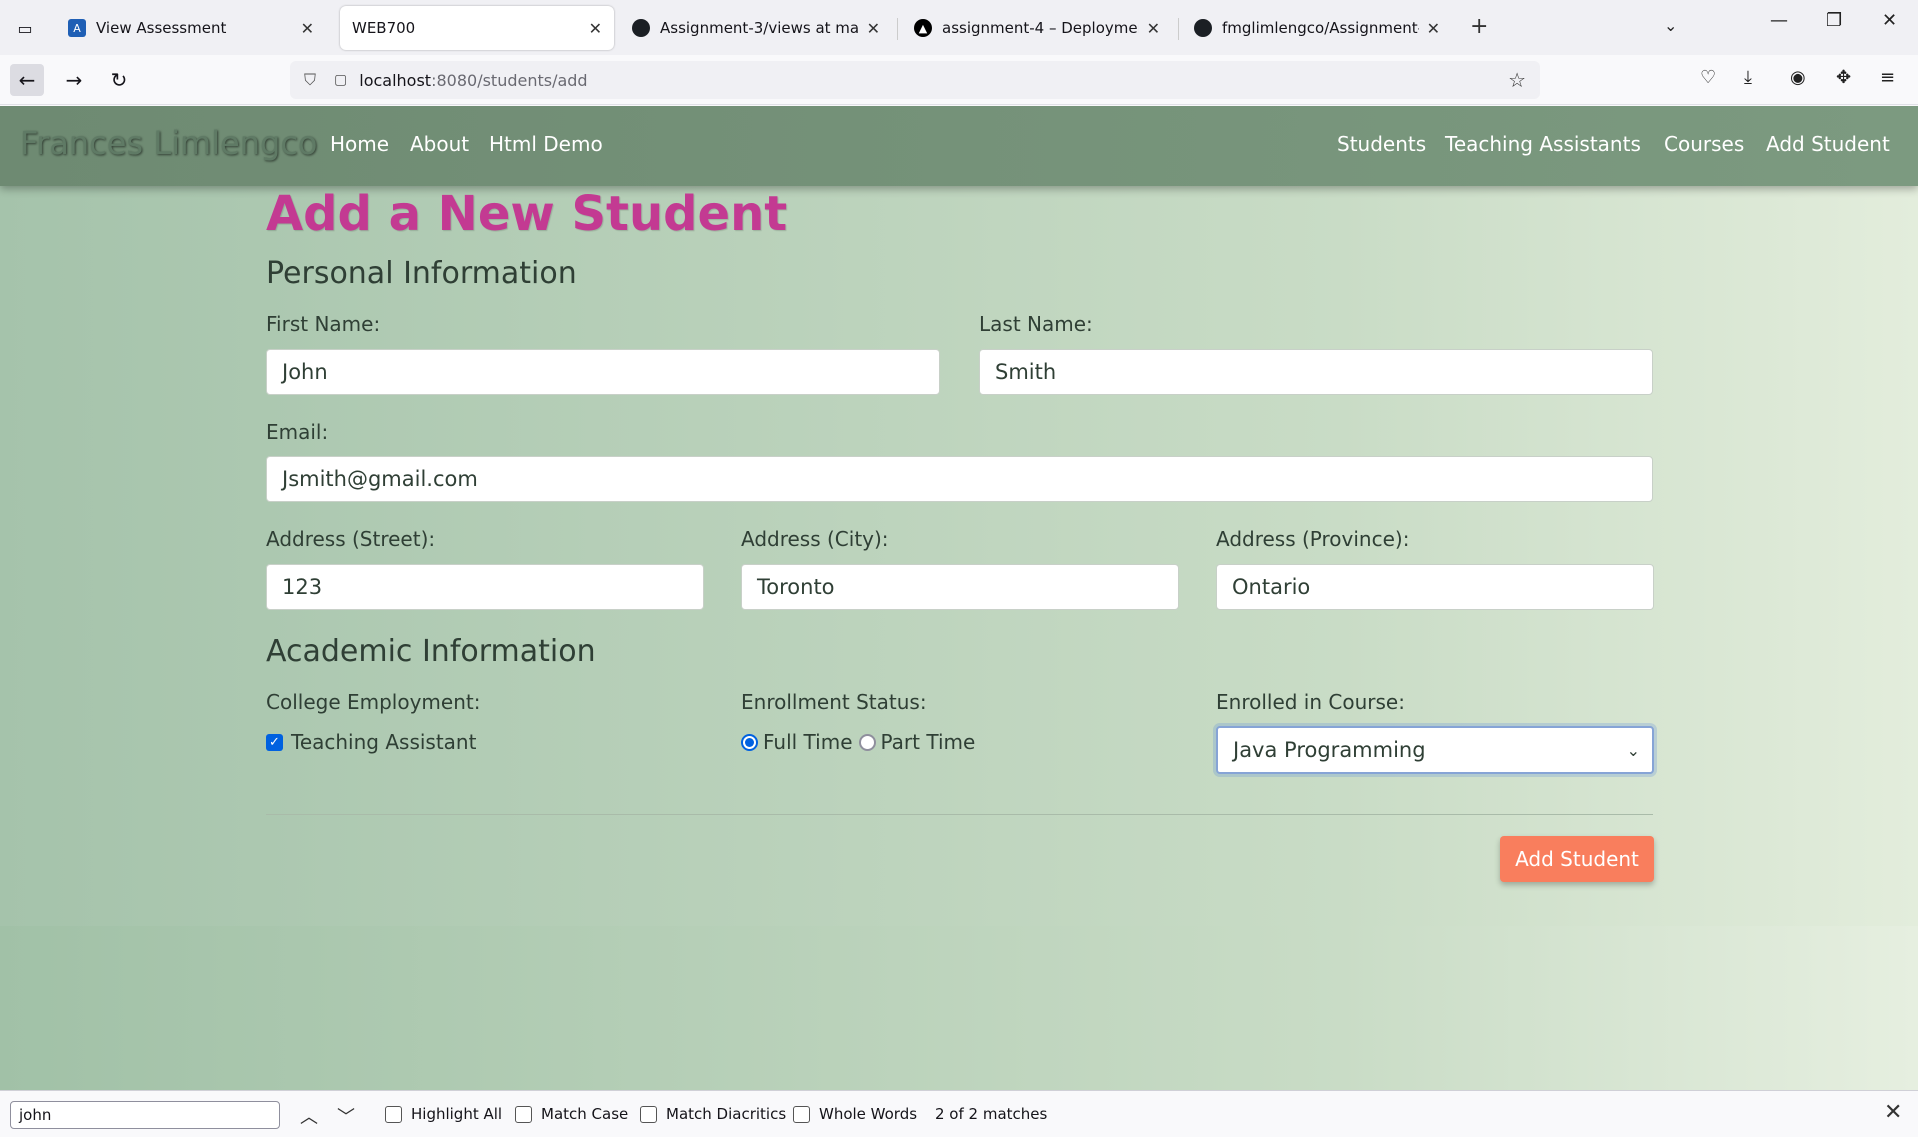  Describe the element at coordinates (834, 702) in the screenshot. I see `status-label: Enrollment Status:` at that location.